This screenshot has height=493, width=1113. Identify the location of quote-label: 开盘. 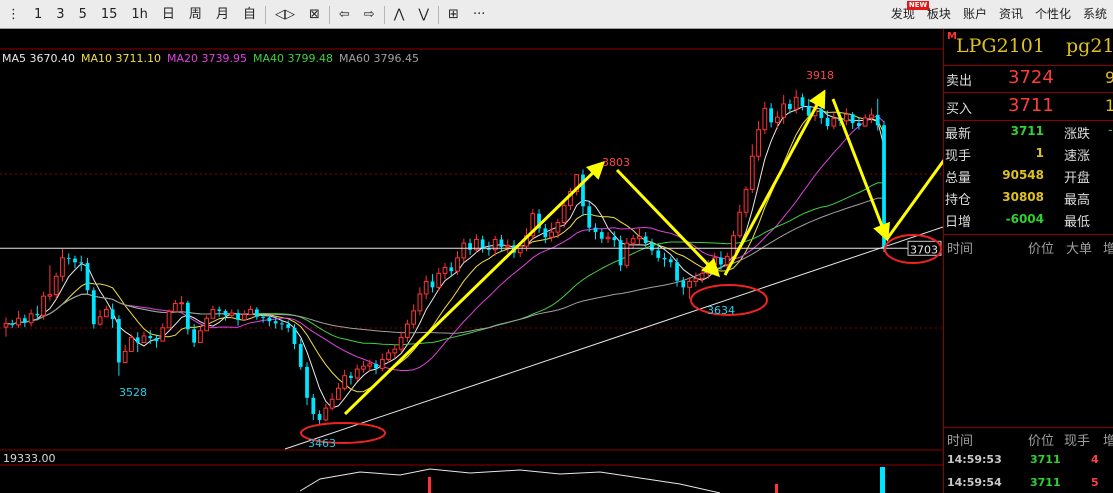
(1077, 178).